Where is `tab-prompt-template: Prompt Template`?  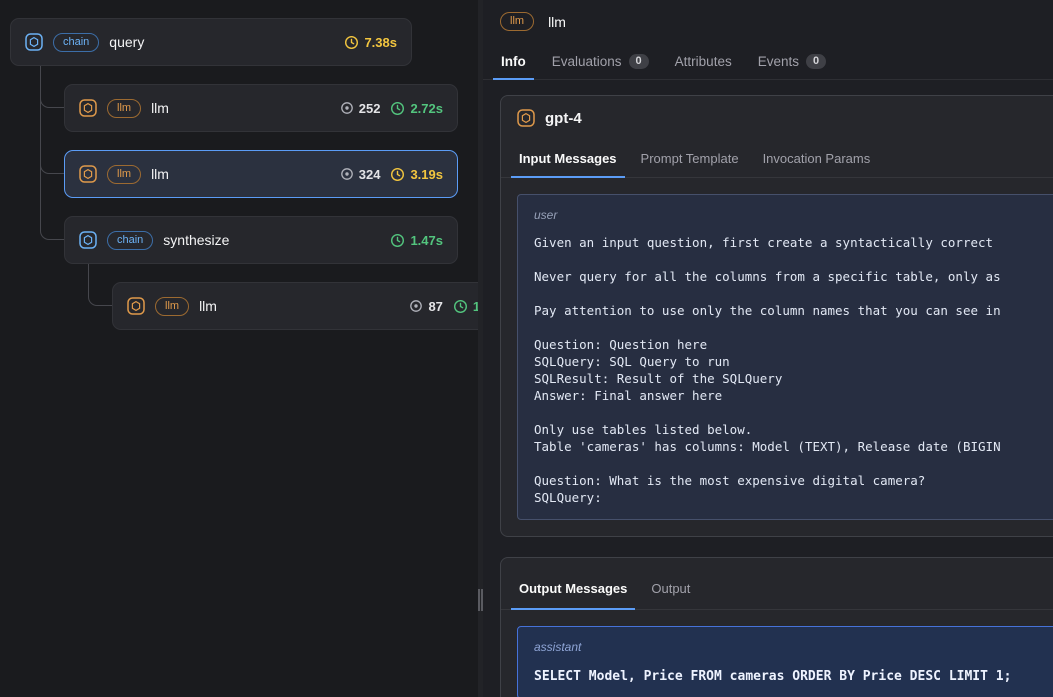
tab-prompt-template: Prompt Template is located at coordinates (690, 158).